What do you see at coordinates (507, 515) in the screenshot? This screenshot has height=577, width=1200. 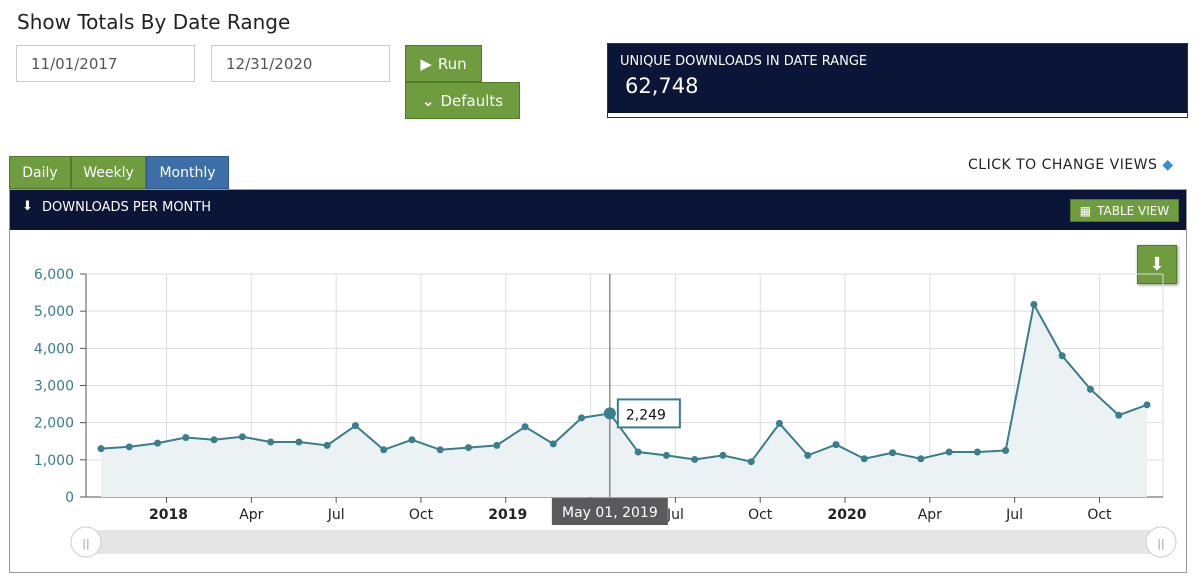 I see `x-tick-label: 2019` at bounding box center [507, 515].